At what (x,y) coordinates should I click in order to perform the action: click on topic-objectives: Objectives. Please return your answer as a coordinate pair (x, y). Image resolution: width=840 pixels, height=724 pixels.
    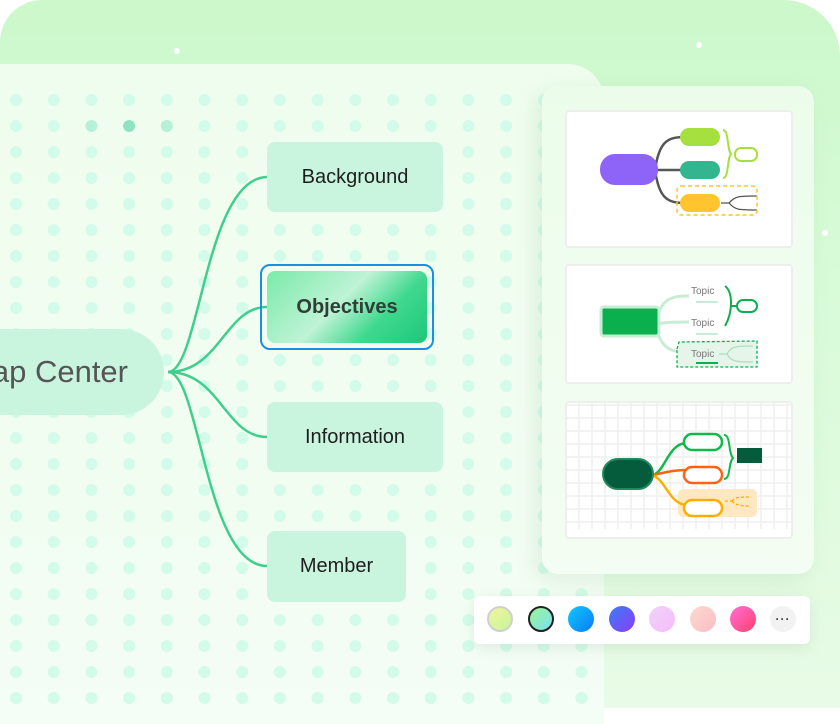
    Looking at the image, I should click on (347, 307).